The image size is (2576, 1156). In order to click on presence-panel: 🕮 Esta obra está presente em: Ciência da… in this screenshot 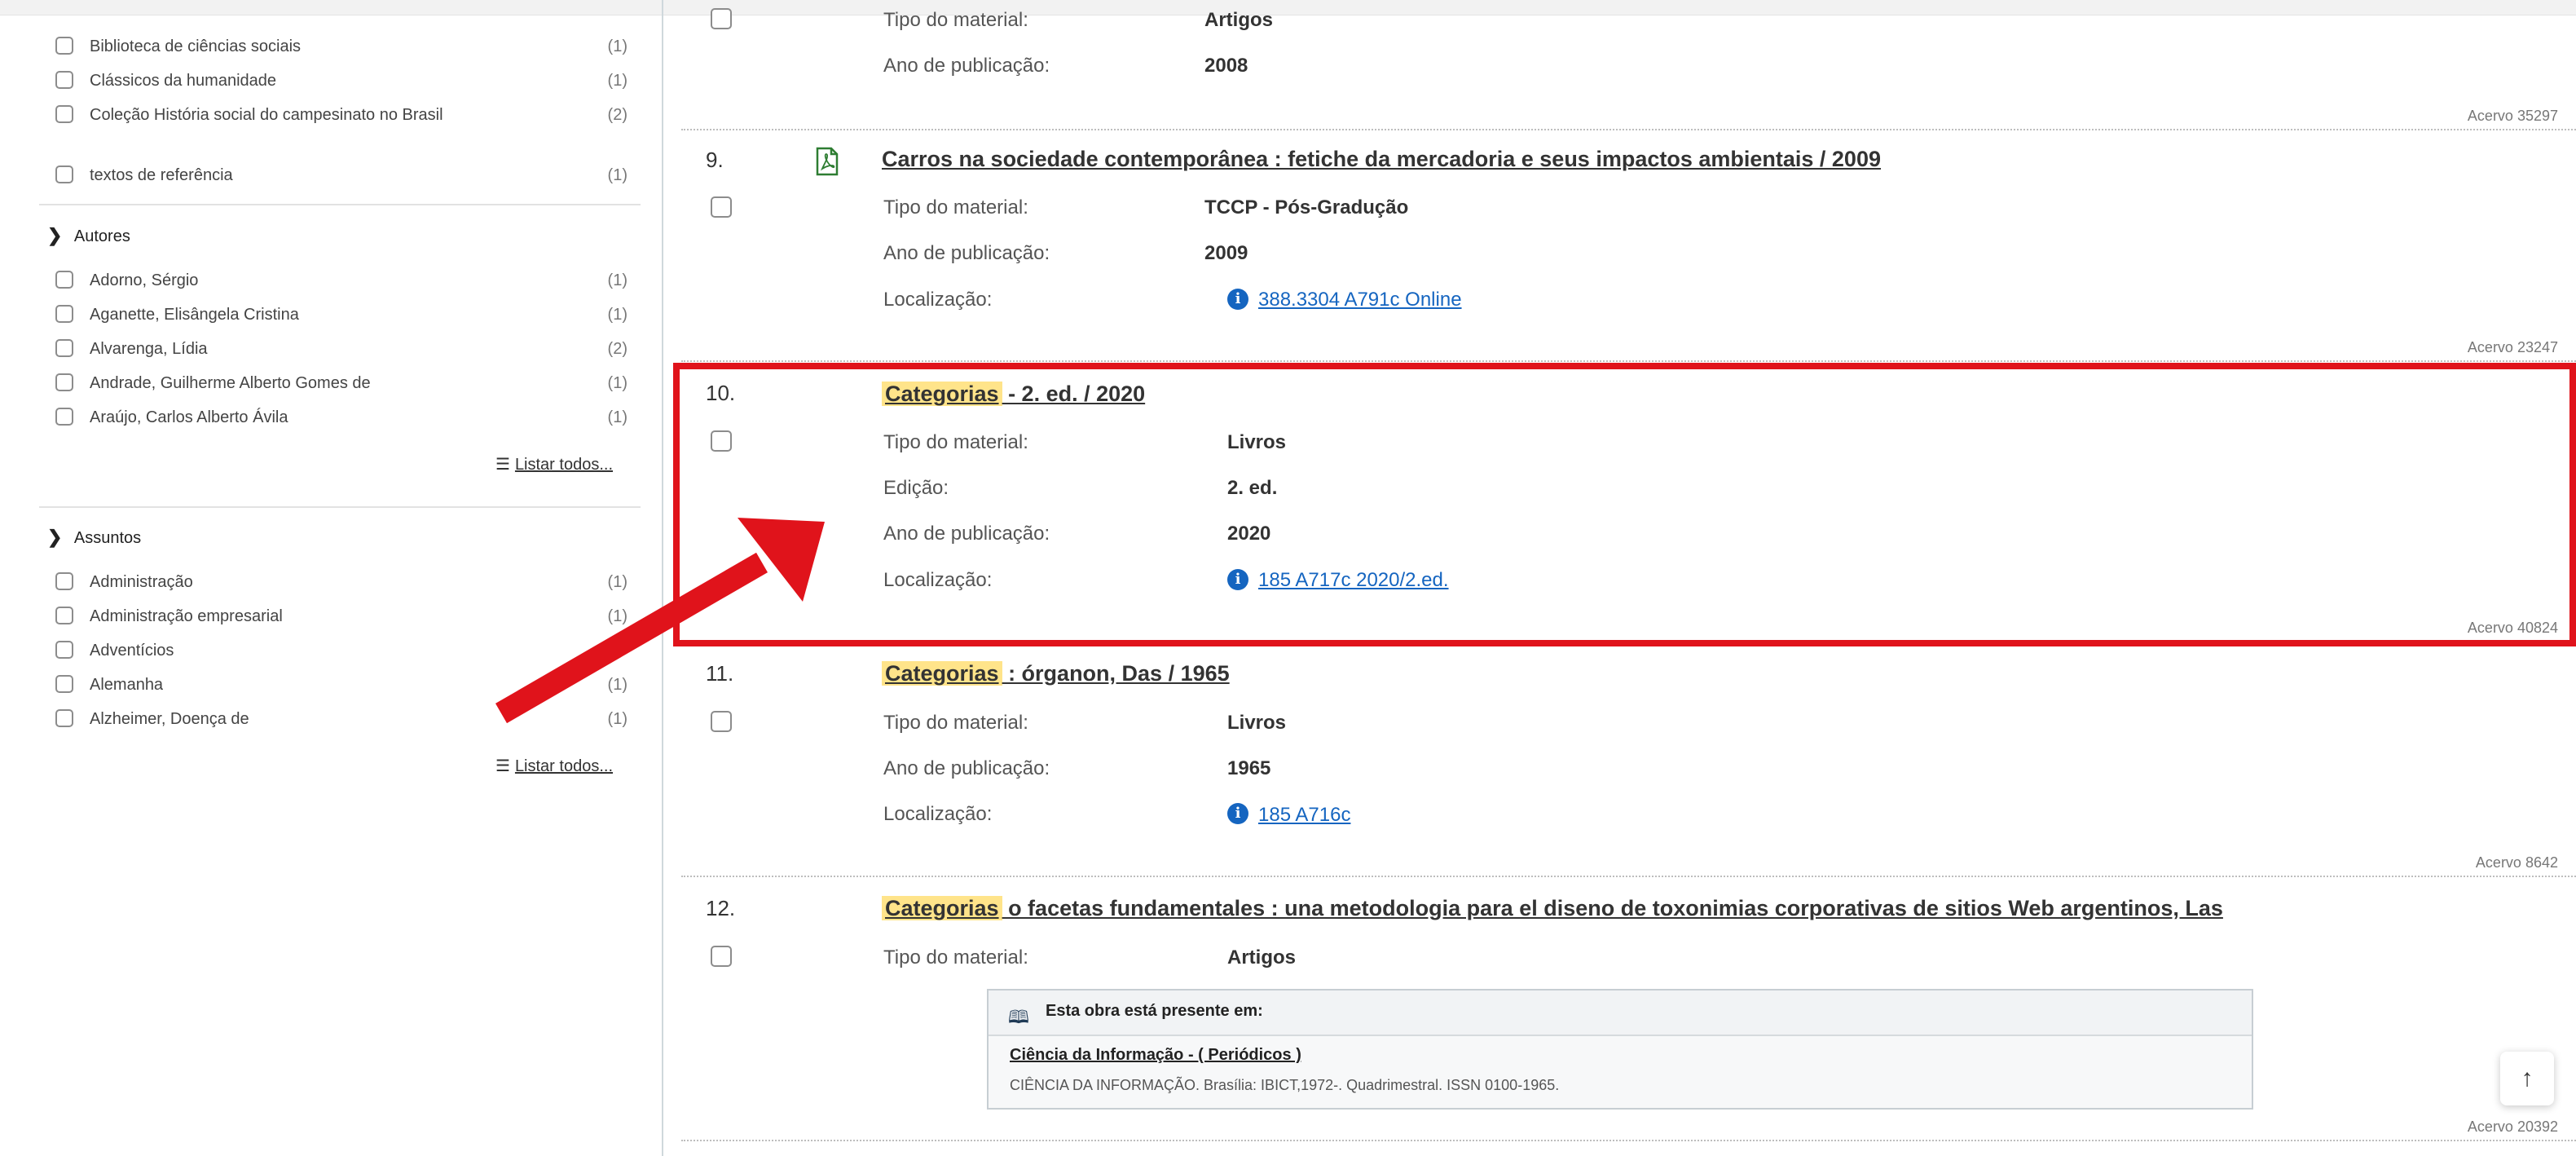, I will do `click(1620, 1049)`.